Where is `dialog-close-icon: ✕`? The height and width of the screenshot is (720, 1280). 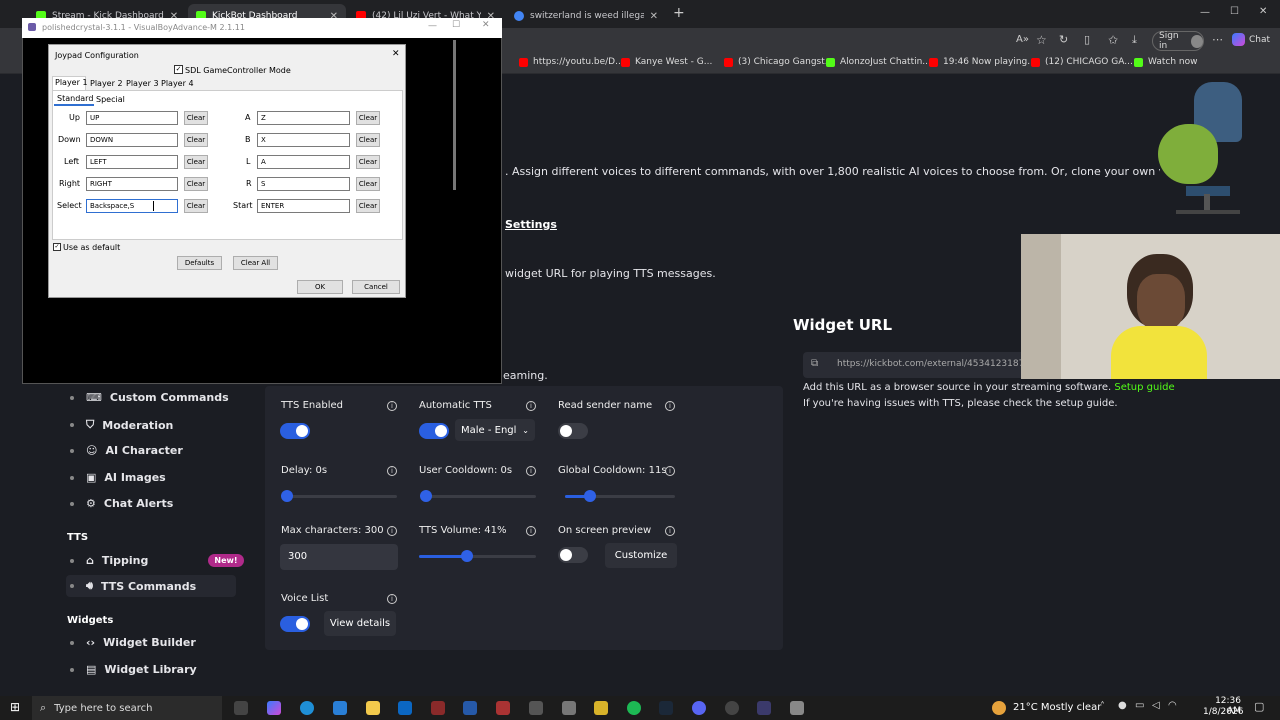 dialog-close-icon: ✕ is located at coordinates (396, 54).